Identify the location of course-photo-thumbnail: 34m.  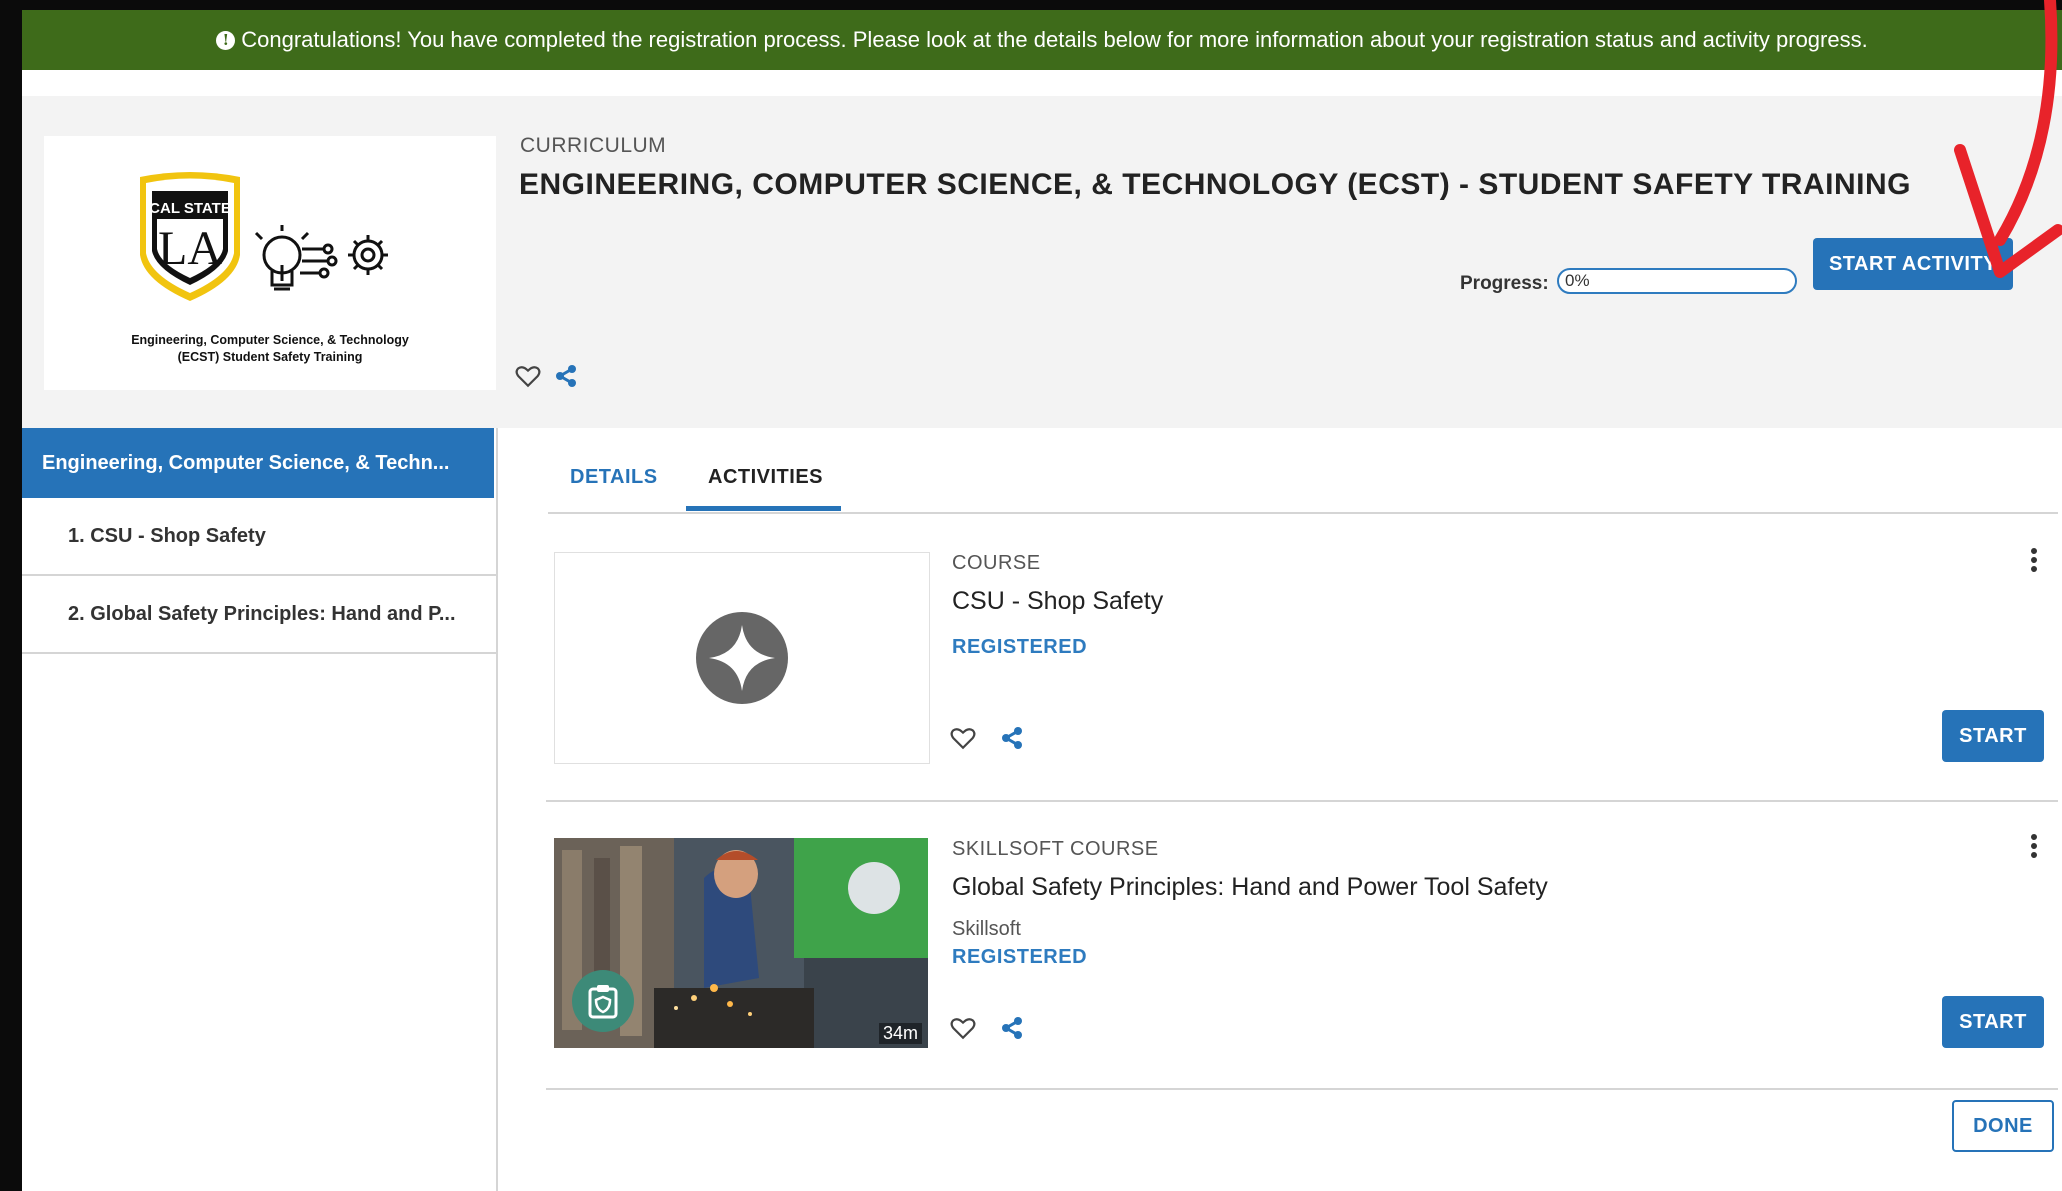
(741, 943).